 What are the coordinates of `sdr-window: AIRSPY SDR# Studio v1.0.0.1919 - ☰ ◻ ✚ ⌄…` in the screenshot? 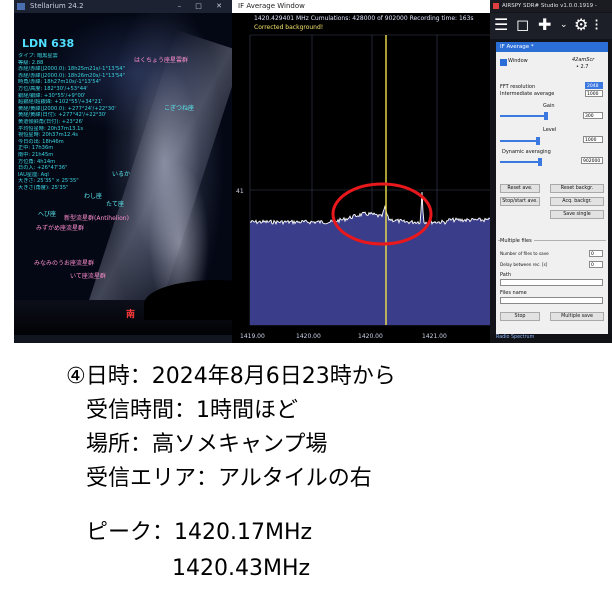 It's located at (551, 171).